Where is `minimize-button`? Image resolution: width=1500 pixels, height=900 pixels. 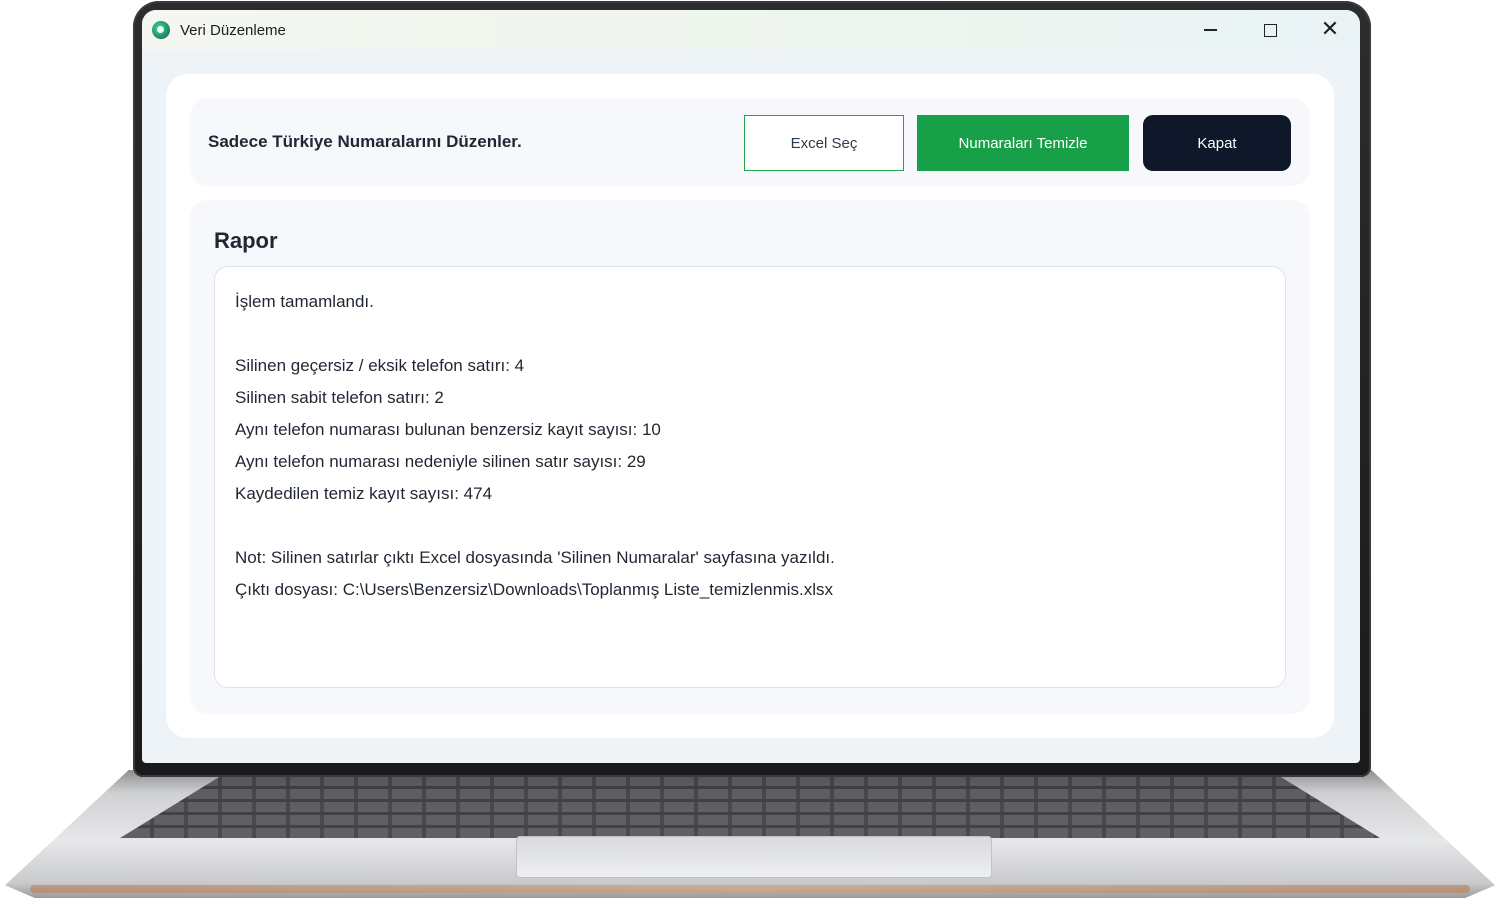
minimize-button is located at coordinates (1210, 30).